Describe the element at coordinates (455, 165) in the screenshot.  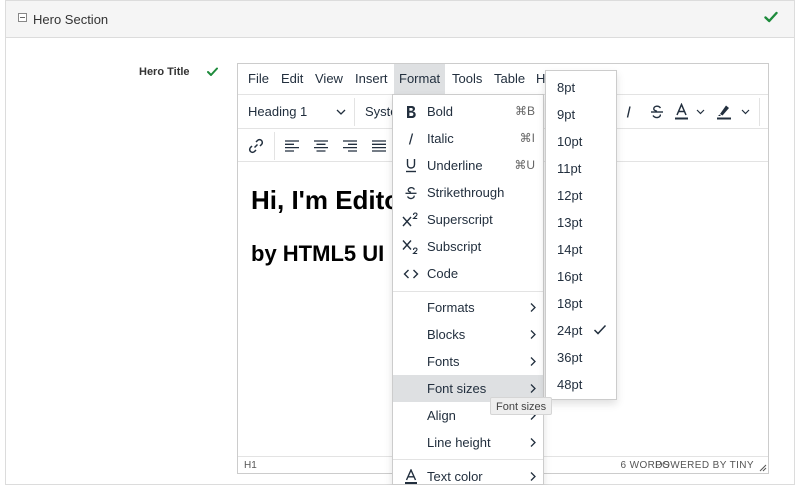
I see `menu-item-label: Underline` at that location.